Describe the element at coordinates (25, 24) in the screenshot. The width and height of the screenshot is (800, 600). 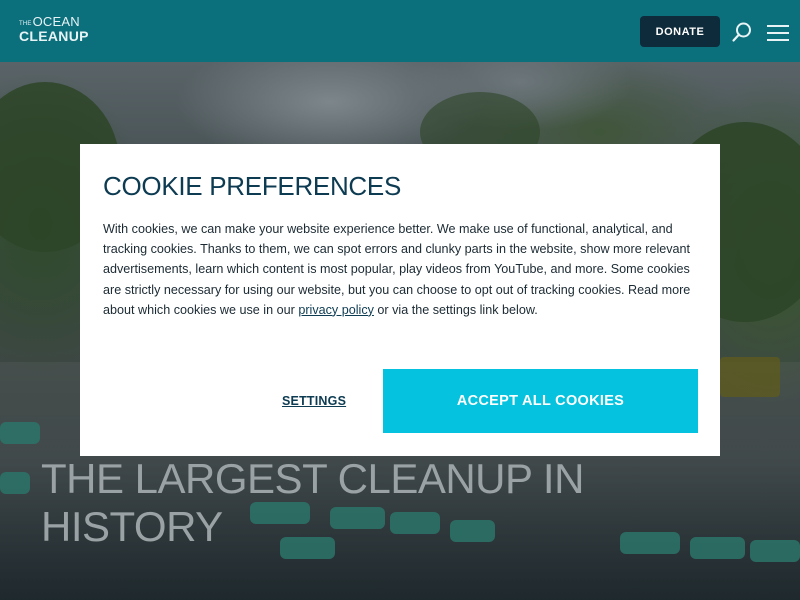
I see `logo-the: THE` at that location.